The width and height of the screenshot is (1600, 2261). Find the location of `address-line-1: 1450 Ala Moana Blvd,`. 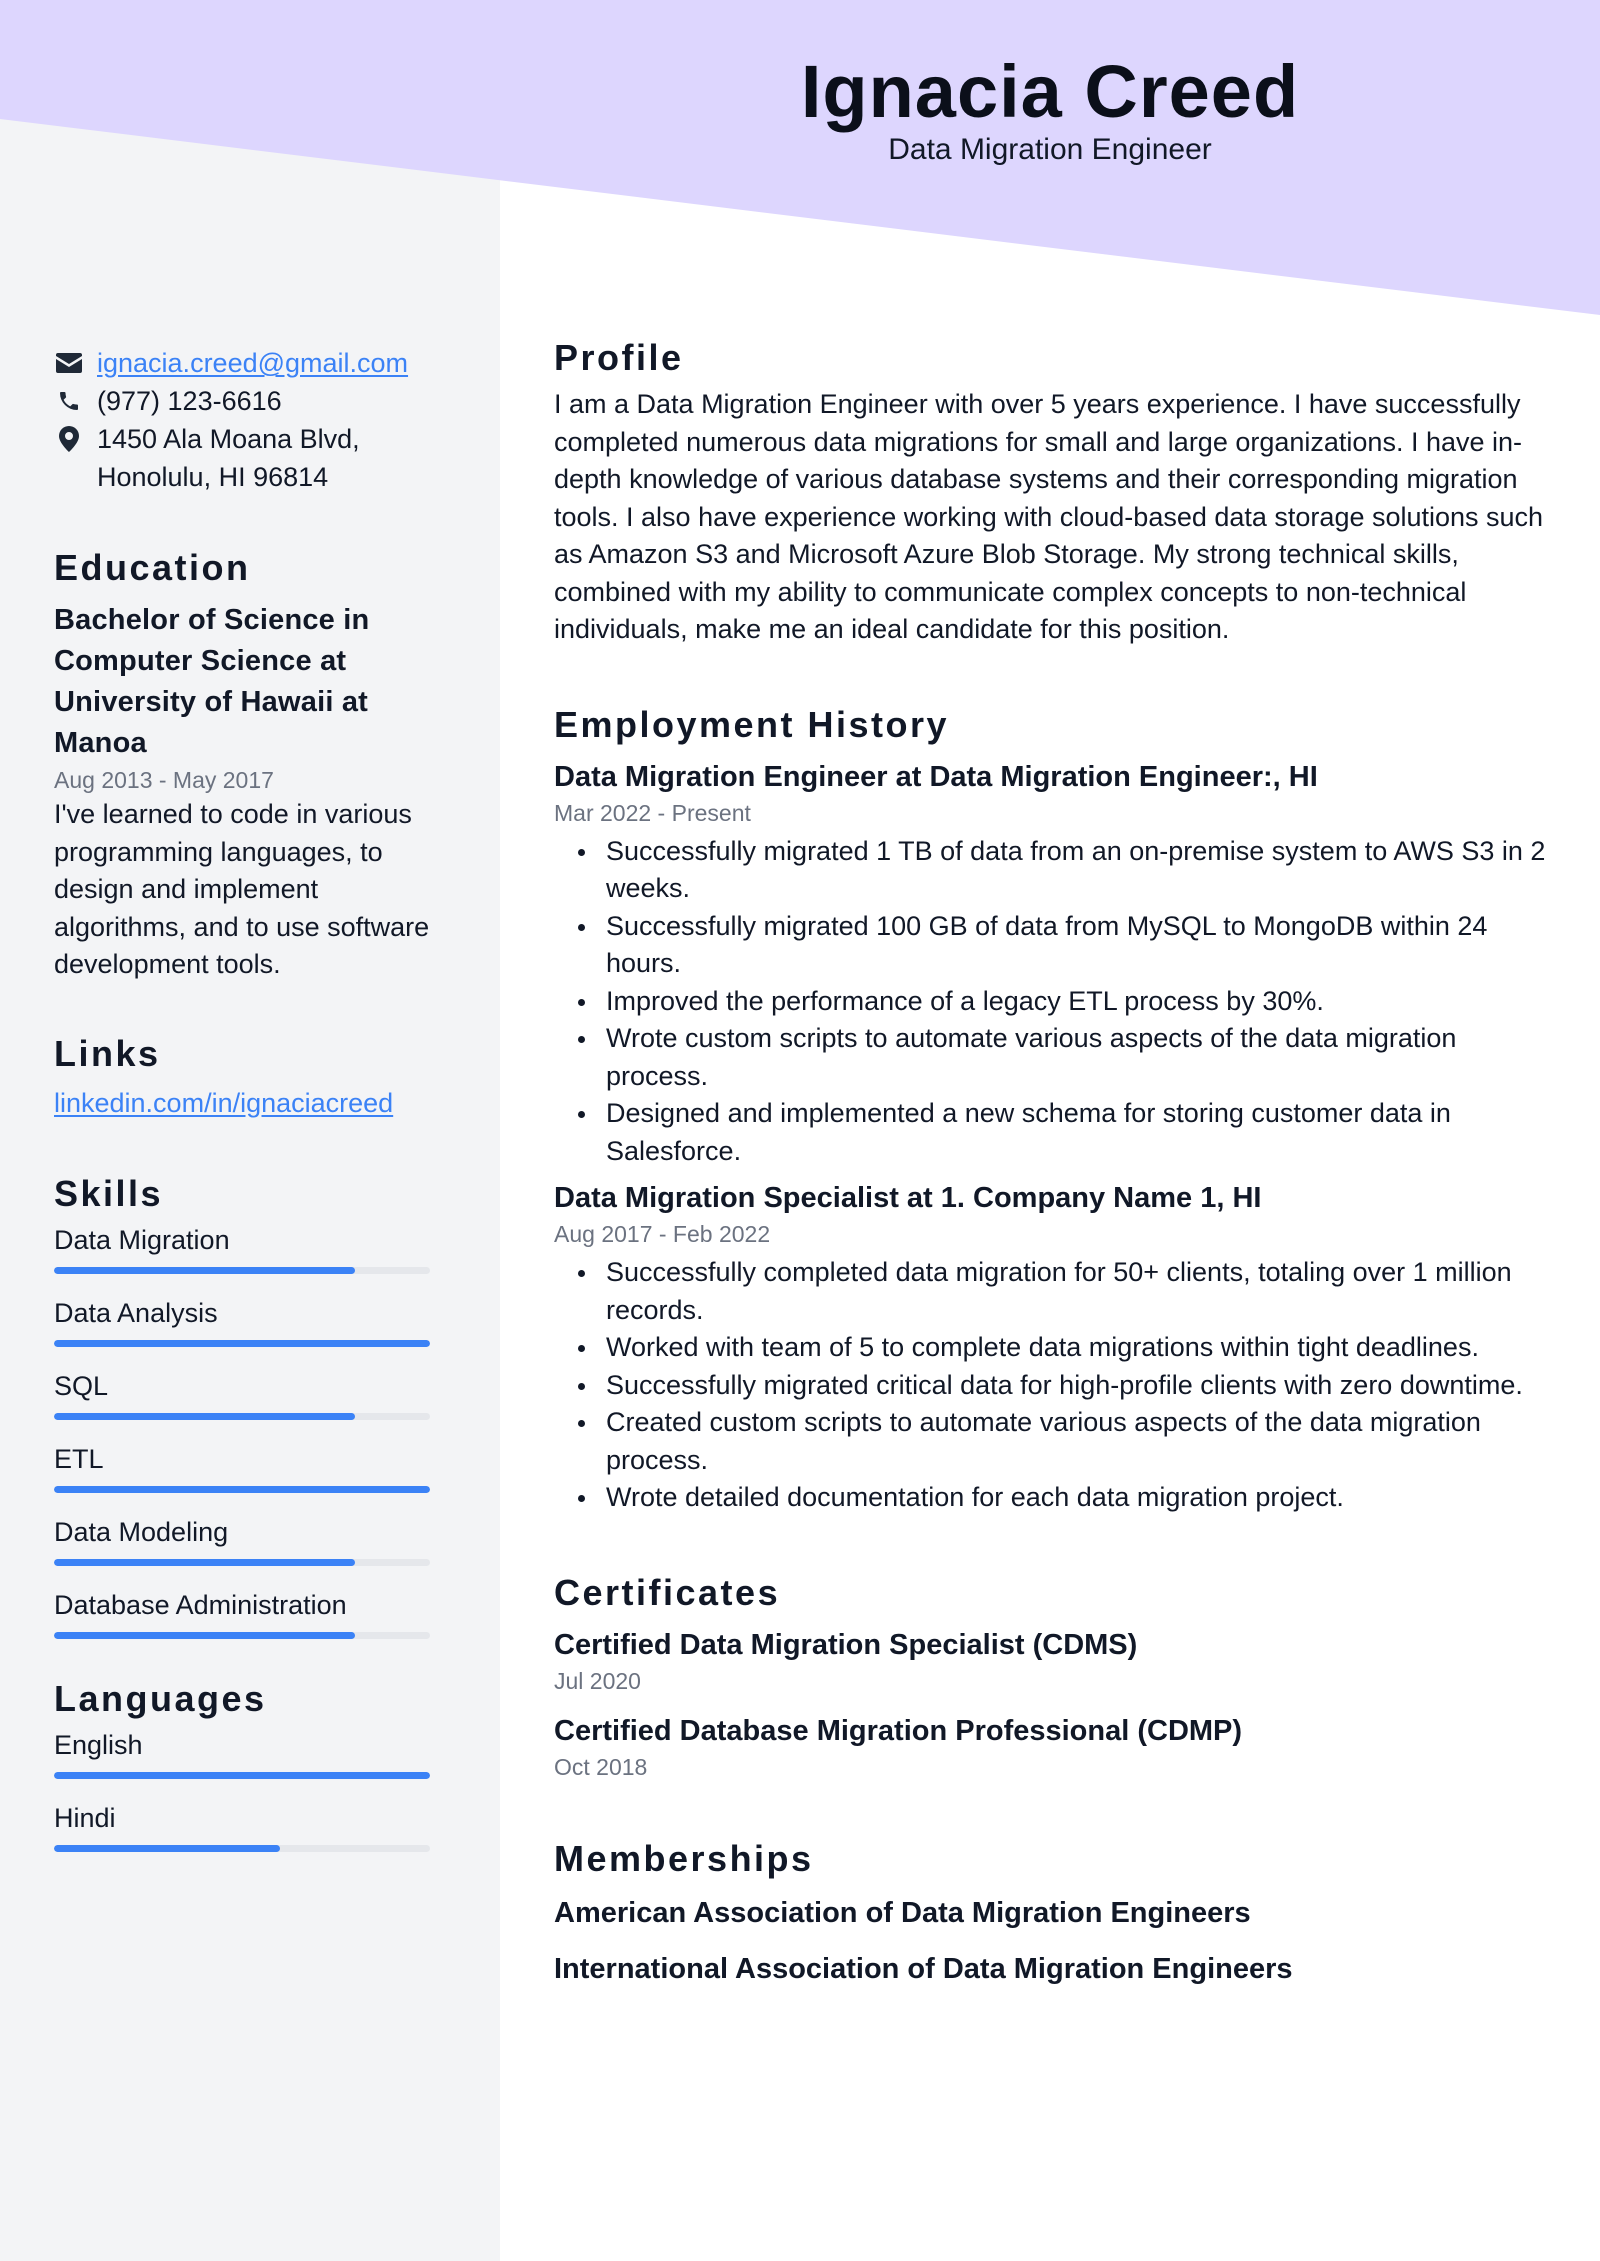

address-line-1: 1450 Ala Moana Blvd, is located at coordinates (228, 439).